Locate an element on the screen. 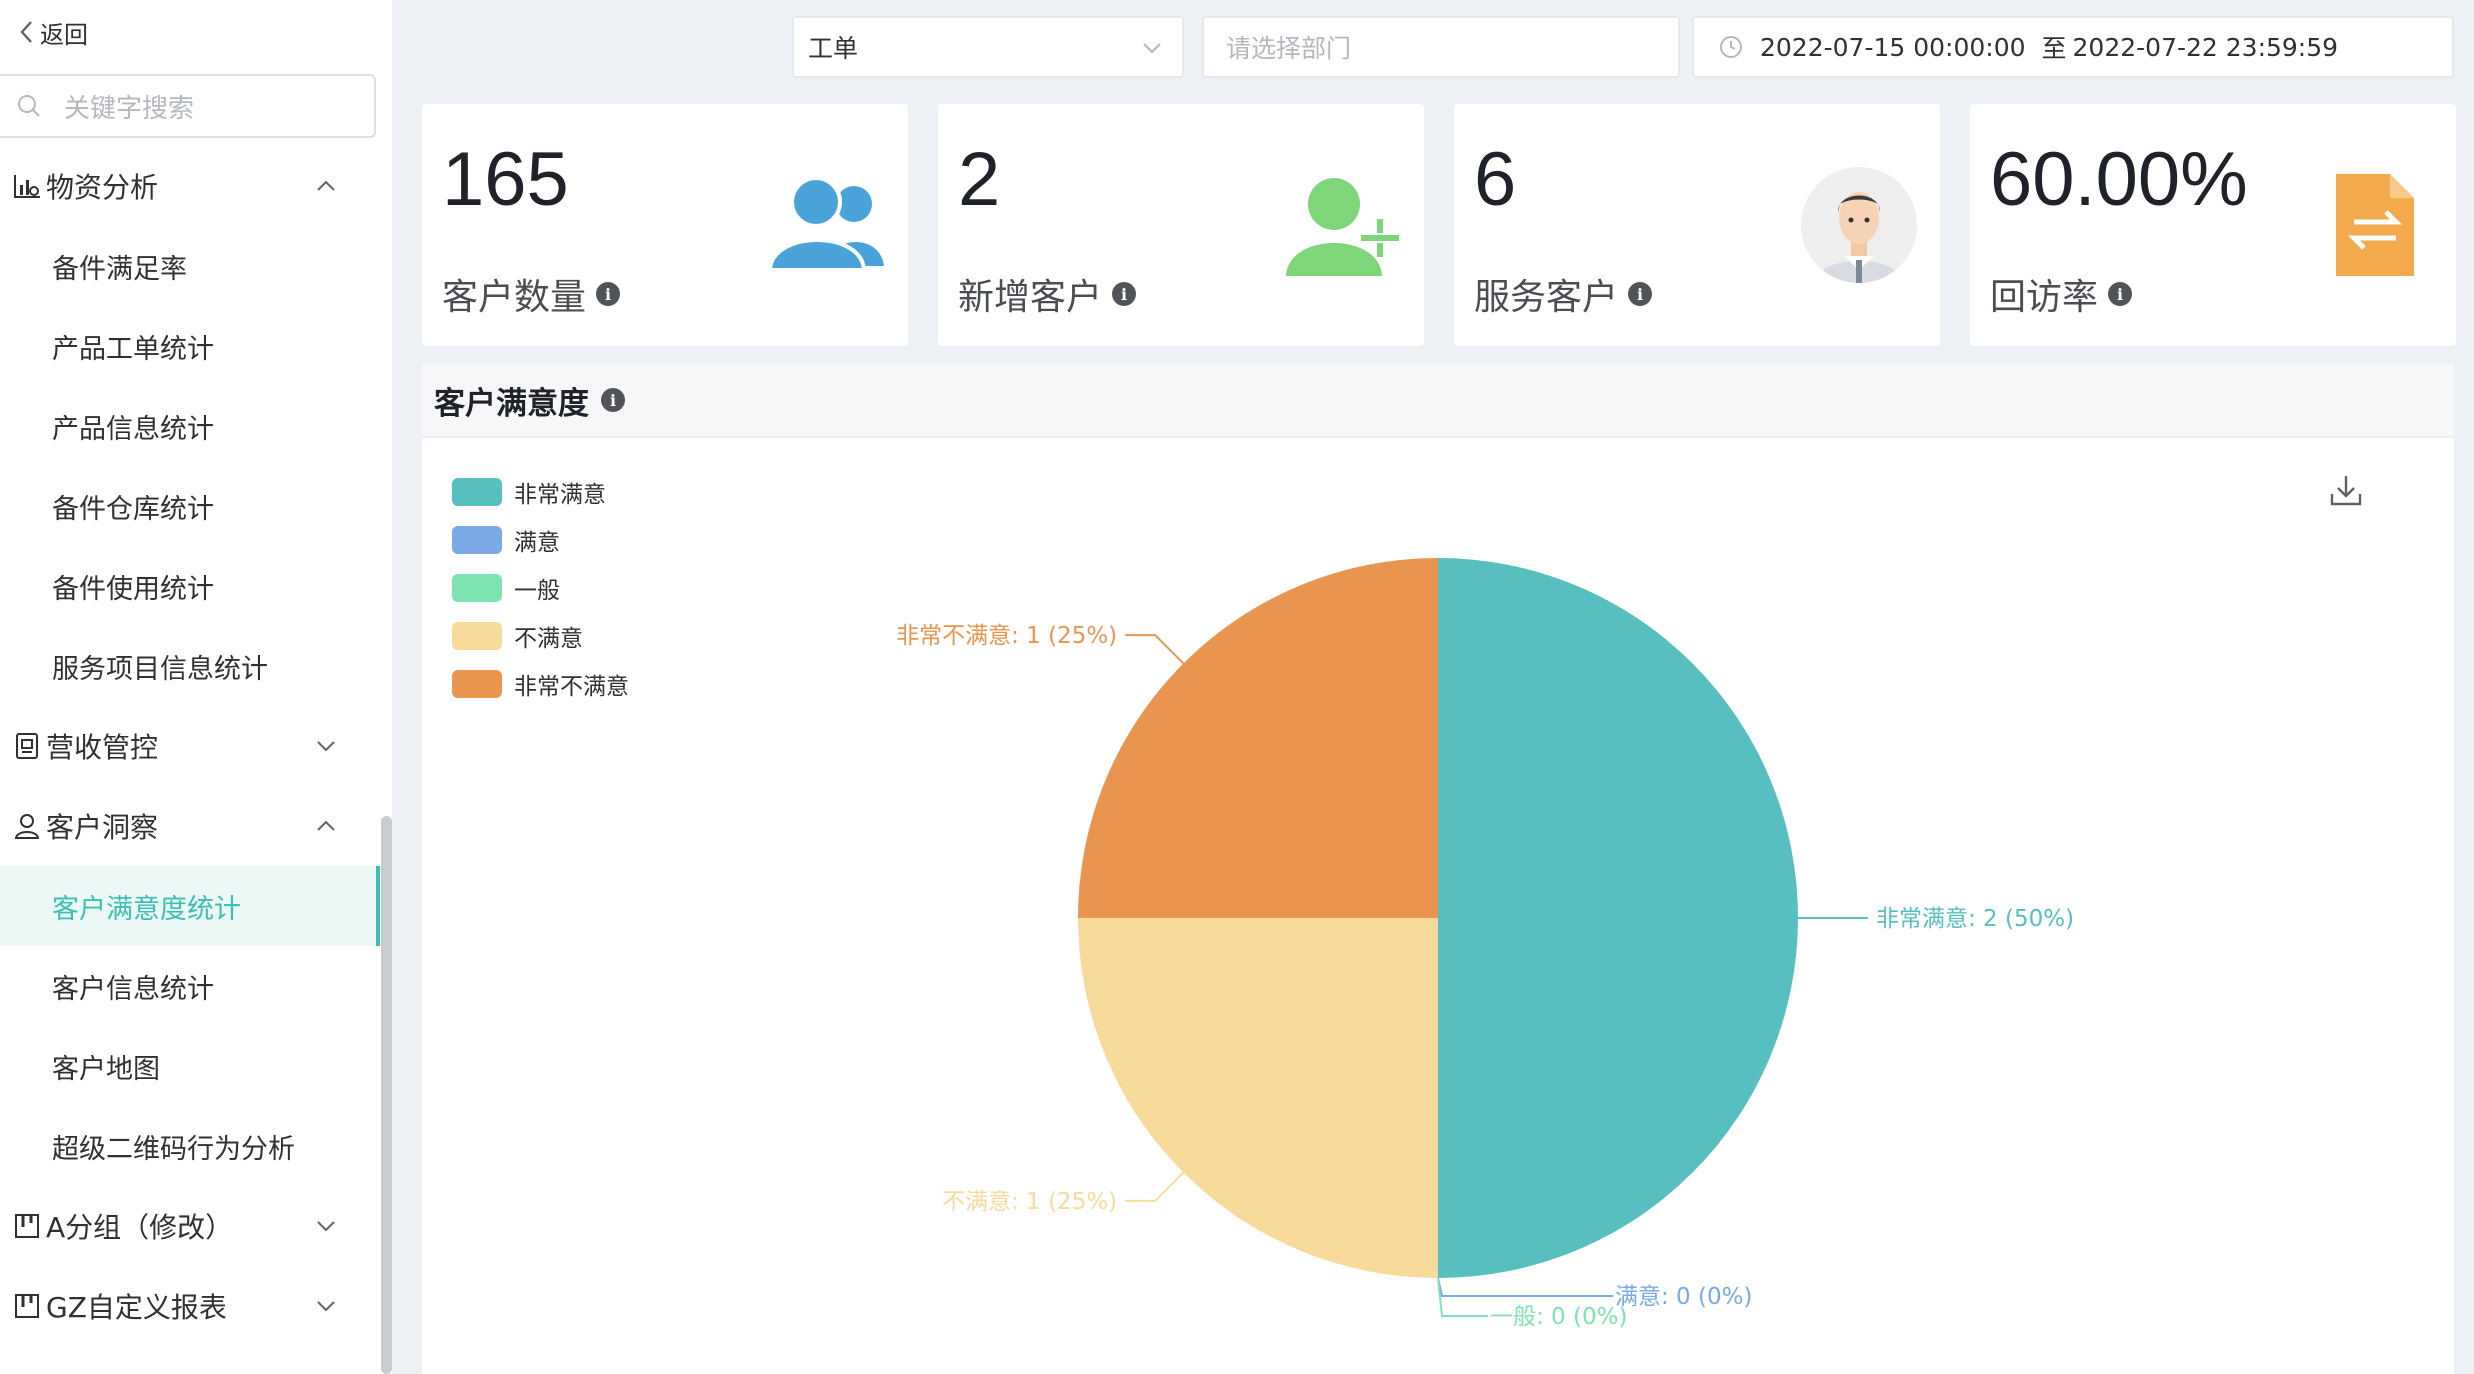 The height and width of the screenshot is (1374, 2474). stat-label: 回访率 i is located at coordinates (2061, 294).